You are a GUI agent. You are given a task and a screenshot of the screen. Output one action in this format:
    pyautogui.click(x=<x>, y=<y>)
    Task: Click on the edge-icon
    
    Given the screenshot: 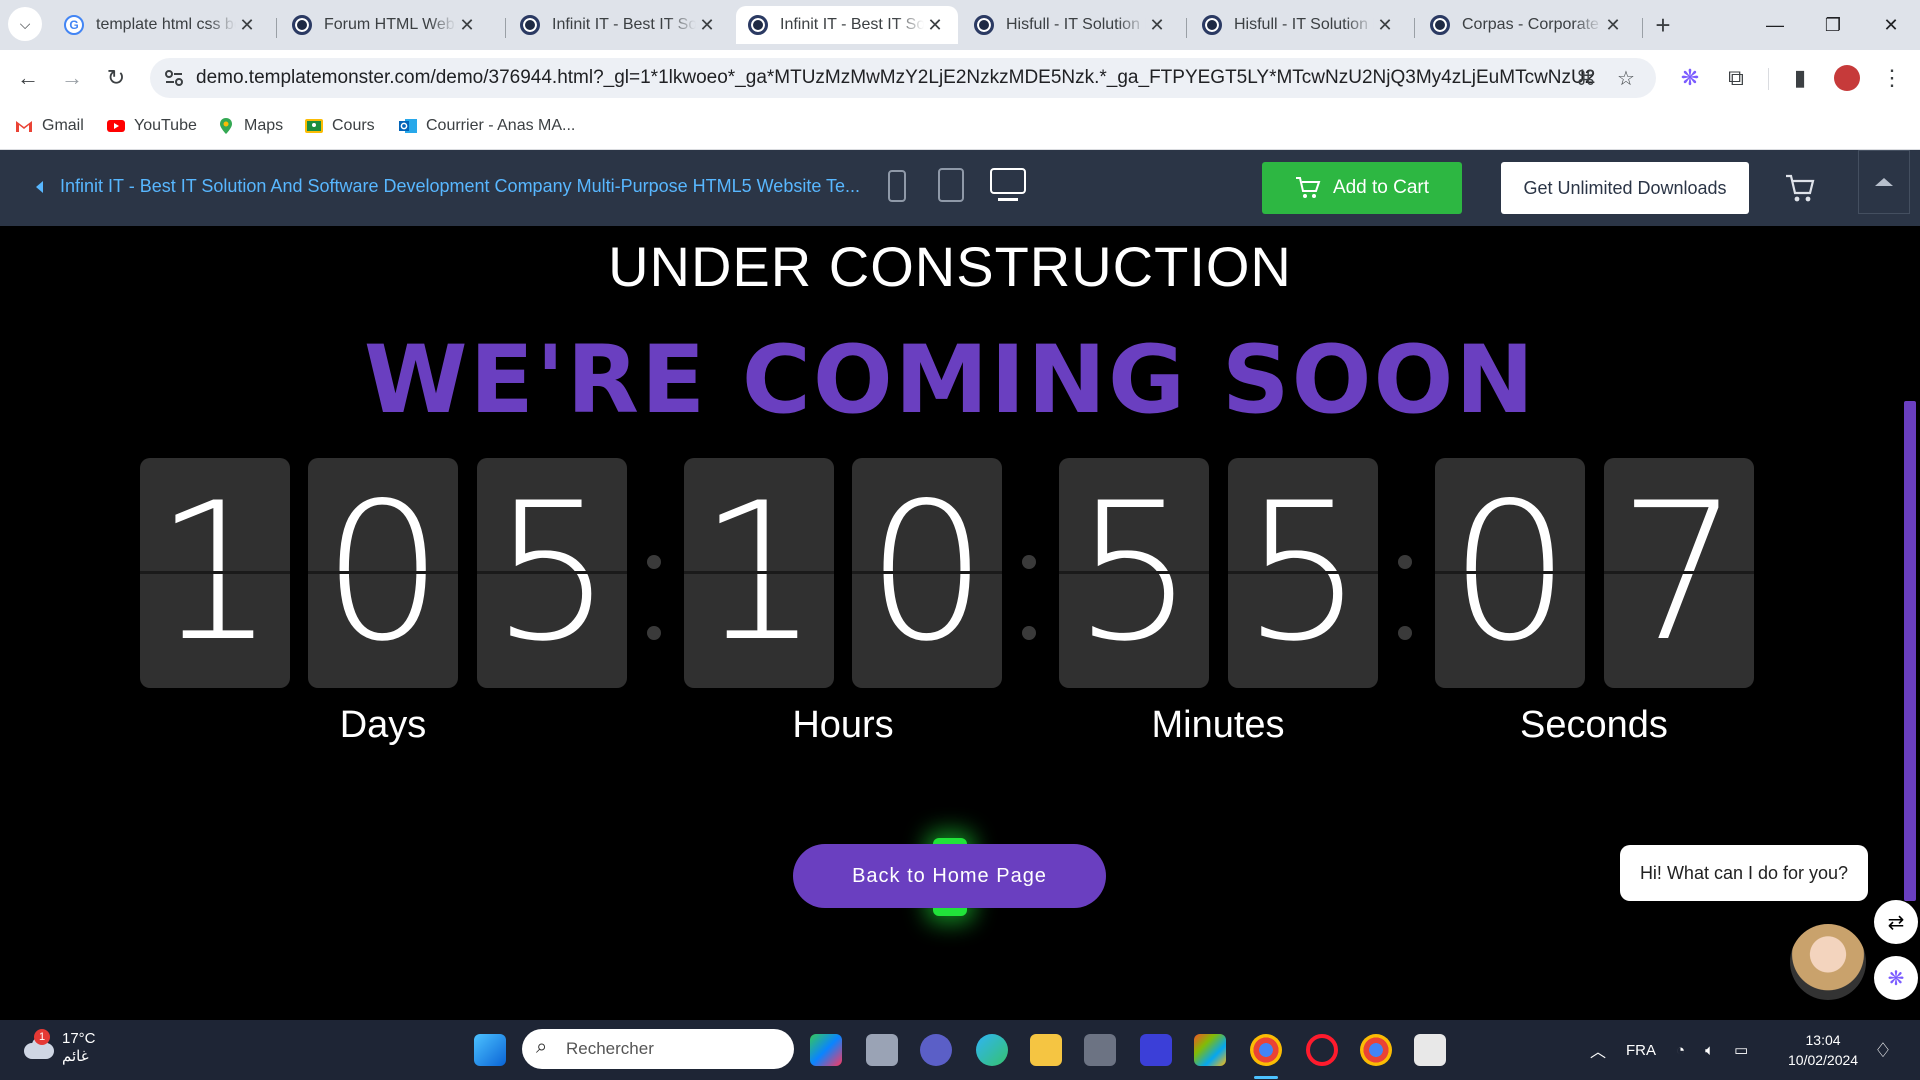 What is the action you would take?
    pyautogui.click(x=992, y=1050)
    